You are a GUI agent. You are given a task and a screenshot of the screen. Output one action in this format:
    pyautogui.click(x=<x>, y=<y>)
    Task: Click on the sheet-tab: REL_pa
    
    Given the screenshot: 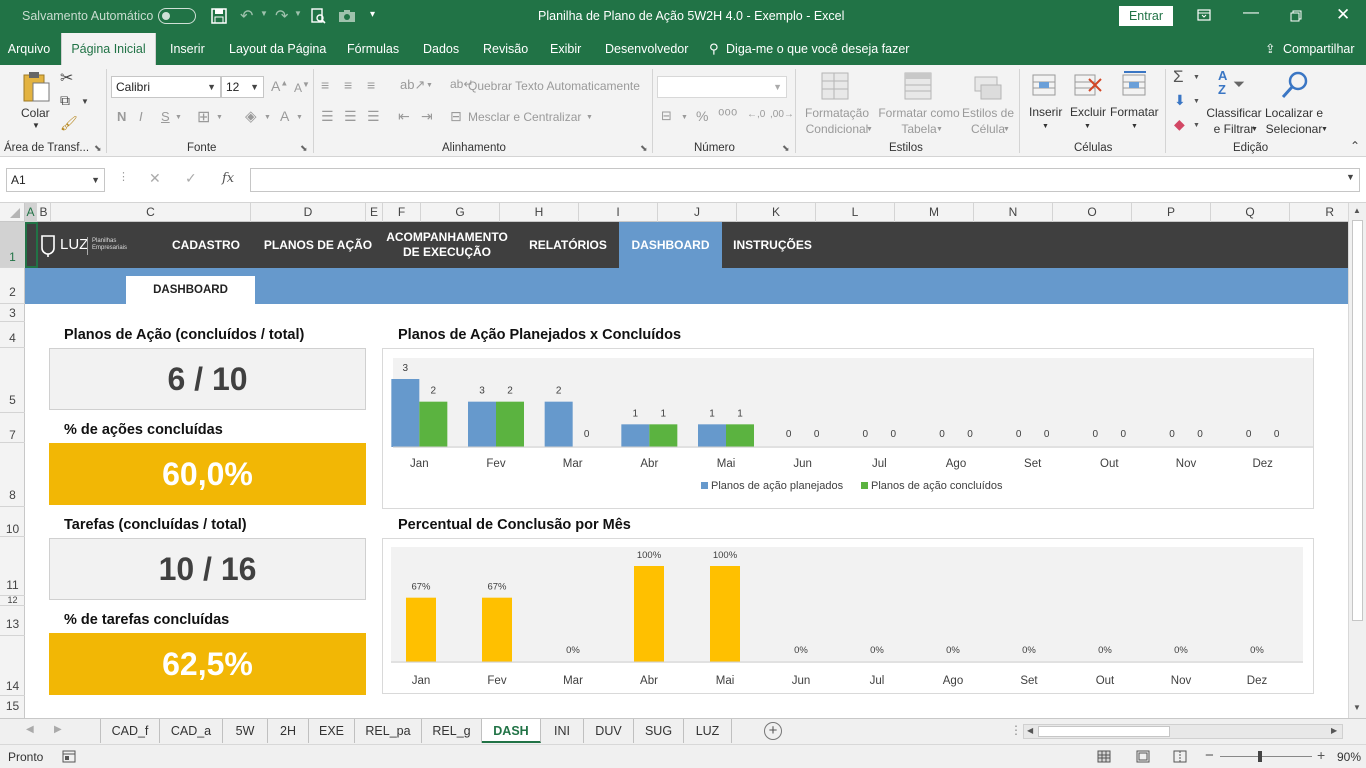 What is the action you would take?
    pyautogui.click(x=388, y=731)
    